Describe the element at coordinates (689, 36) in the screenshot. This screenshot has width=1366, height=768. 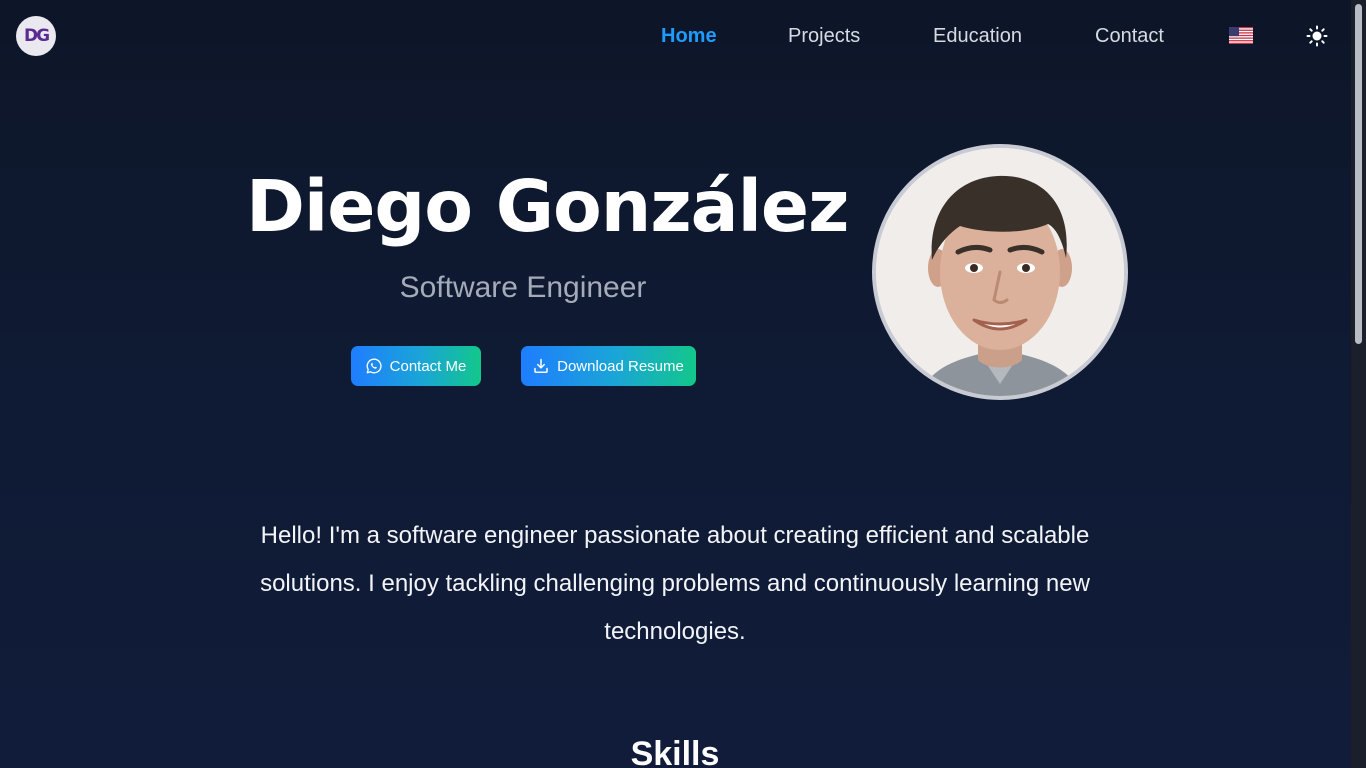
I see `nav-home: Home` at that location.